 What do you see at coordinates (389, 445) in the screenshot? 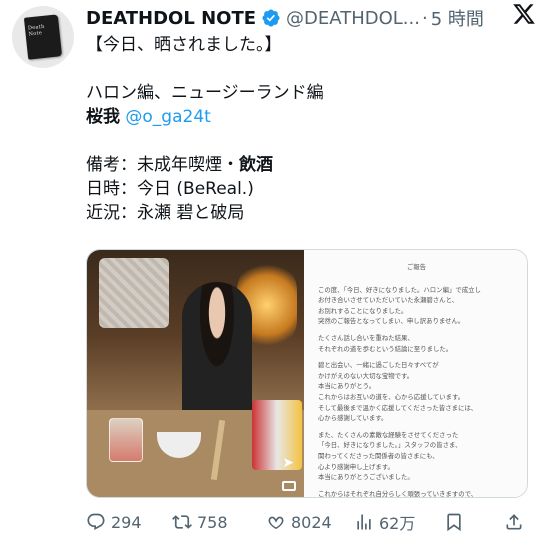
I see `notice-line: 「今日、好きになりました。」スタッフの皆さま、` at bounding box center [389, 445].